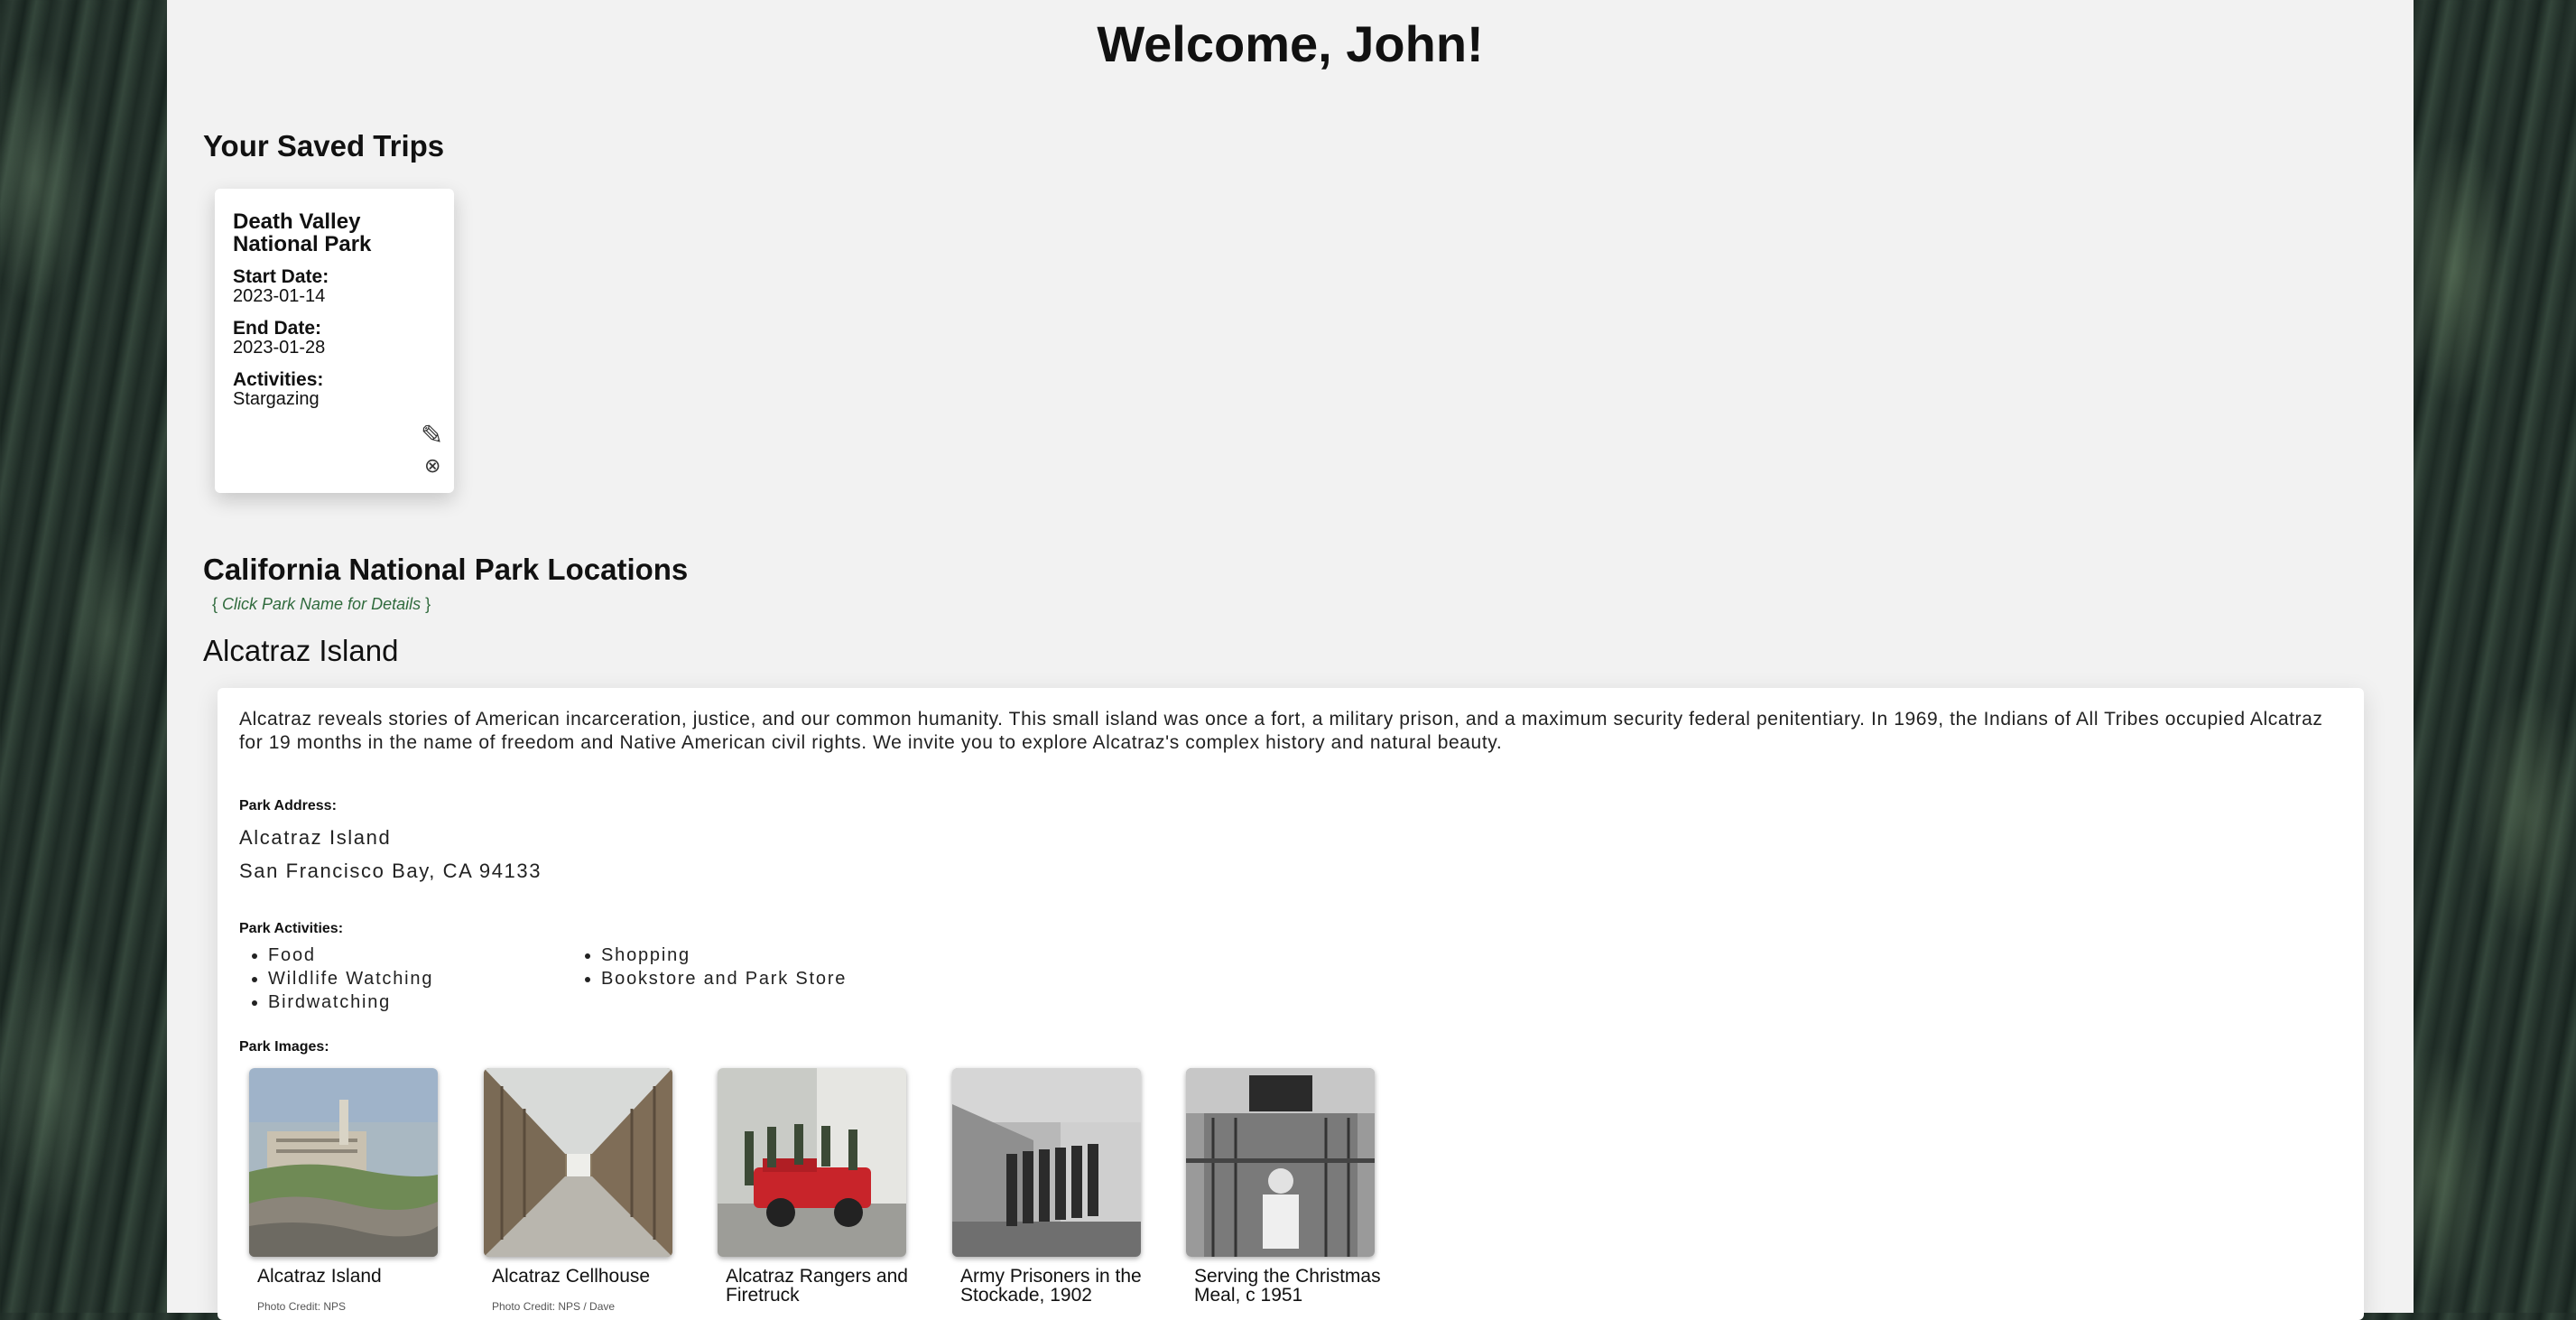  What do you see at coordinates (278, 380) in the screenshot?
I see `trip-activities-label: Activities:` at bounding box center [278, 380].